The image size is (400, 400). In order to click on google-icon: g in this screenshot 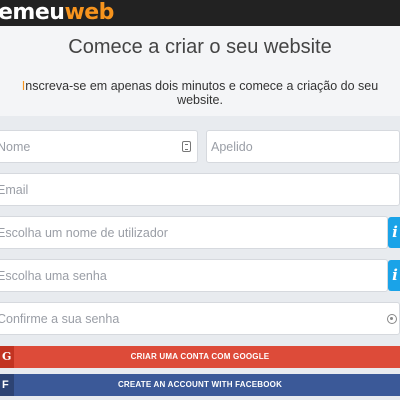, I will do `click(7, 357)`.